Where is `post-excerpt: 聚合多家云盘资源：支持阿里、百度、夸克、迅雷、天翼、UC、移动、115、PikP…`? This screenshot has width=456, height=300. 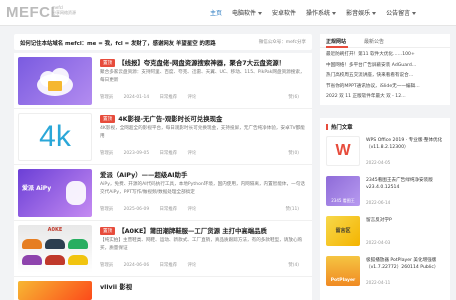 post-excerpt: 聚合多家云盘资源：支持阿里、百度、夸克、迅雷、天翼、UC、移动、115、PikP… is located at coordinates (202, 76).